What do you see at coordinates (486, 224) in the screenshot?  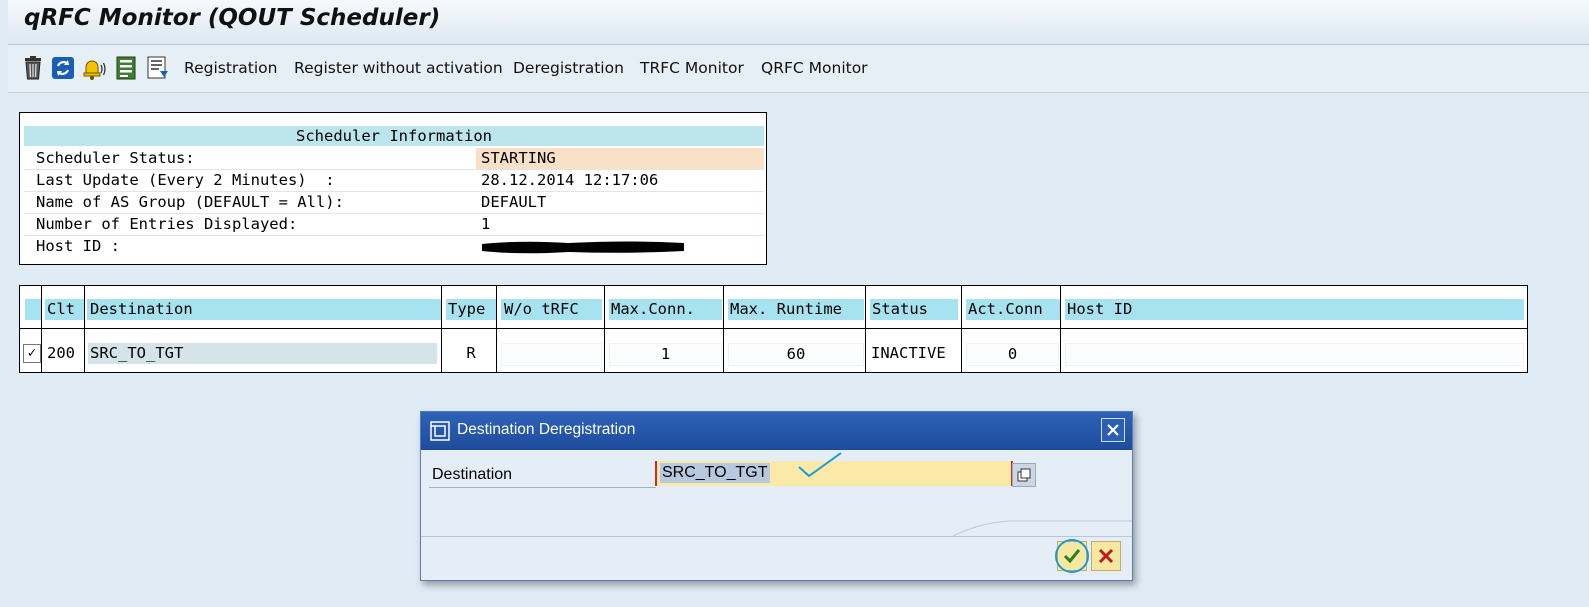 I see `entries-value: 1` at bounding box center [486, 224].